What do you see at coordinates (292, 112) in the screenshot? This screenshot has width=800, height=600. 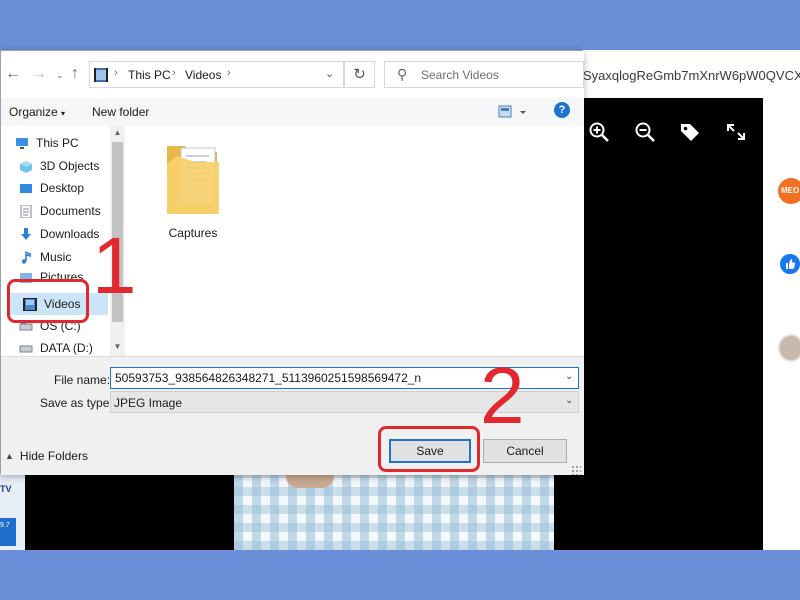 I see `toolbar: Organize ▾ New folder ?` at bounding box center [292, 112].